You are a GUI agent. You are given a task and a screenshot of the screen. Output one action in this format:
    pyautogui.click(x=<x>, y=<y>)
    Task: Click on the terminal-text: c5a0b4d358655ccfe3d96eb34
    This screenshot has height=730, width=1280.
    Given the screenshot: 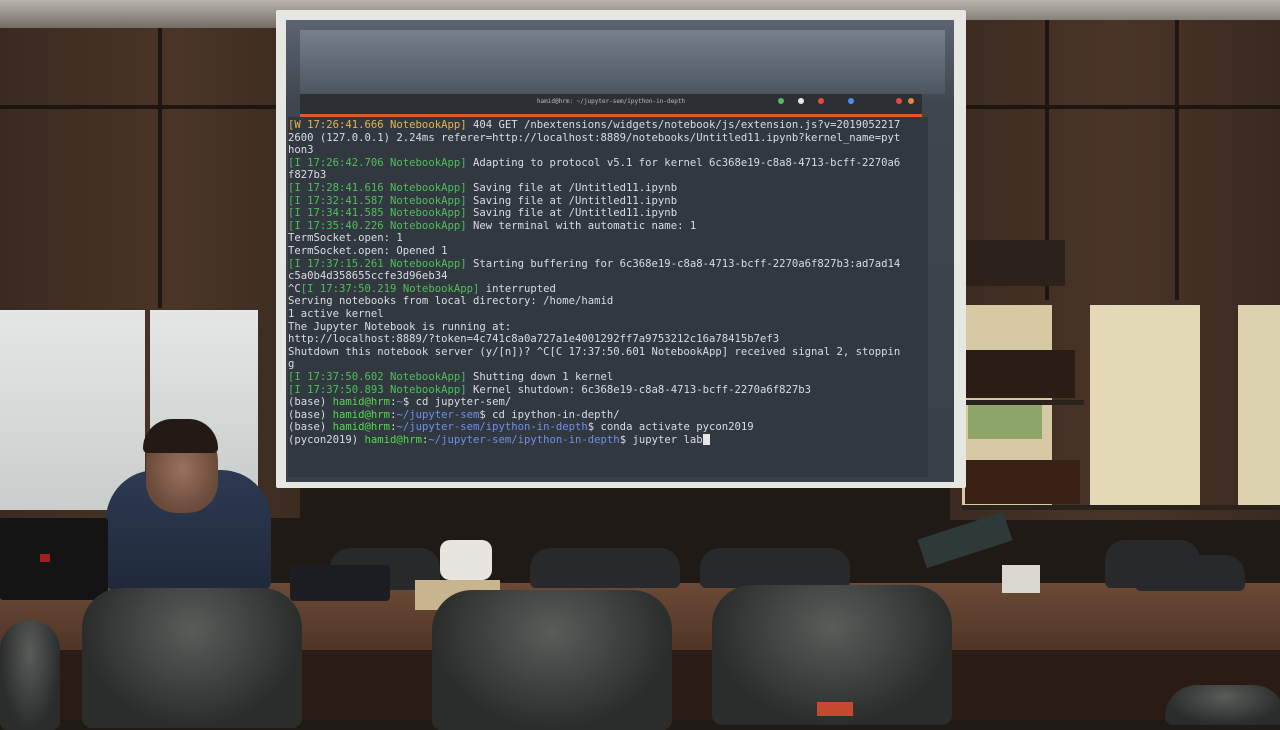 What is the action you would take?
    pyautogui.click(x=368, y=276)
    